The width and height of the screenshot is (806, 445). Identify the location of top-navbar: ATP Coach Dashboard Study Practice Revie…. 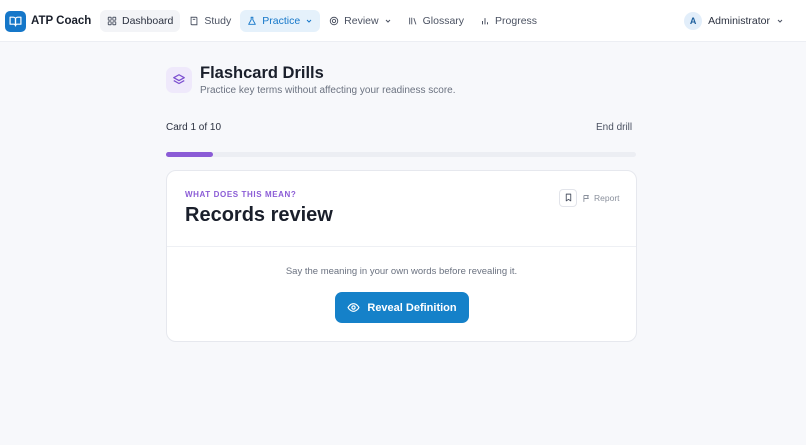
(403, 21).